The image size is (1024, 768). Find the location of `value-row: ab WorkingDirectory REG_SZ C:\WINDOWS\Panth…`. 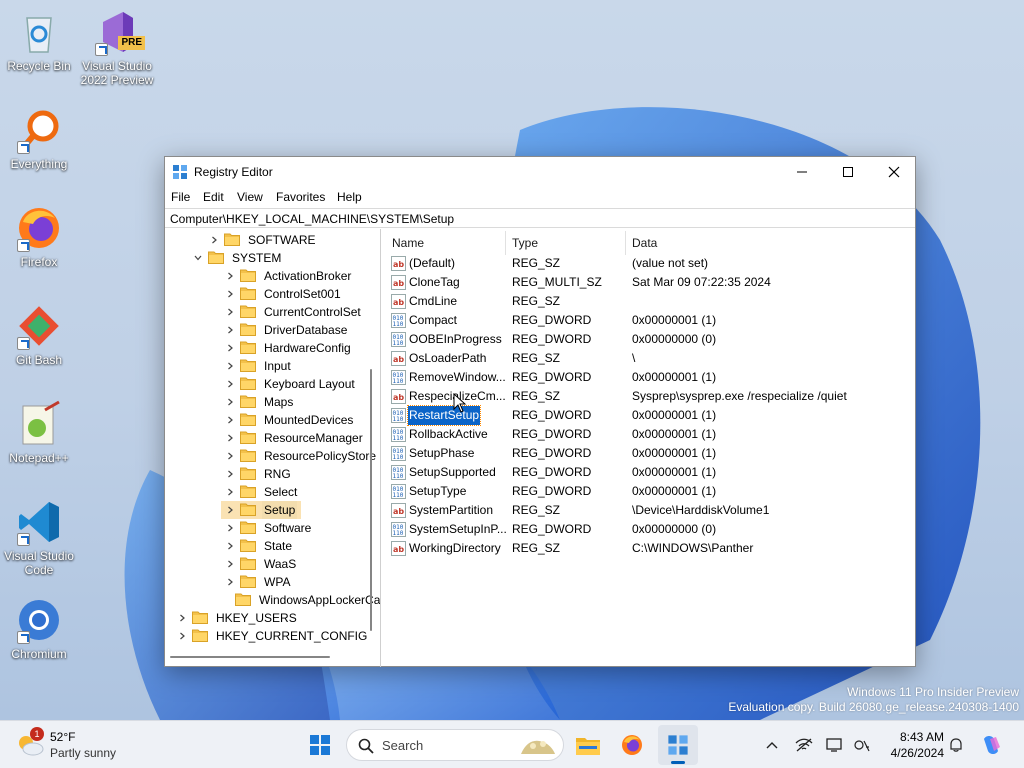

value-row: ab WorkingDirectory REG_SZ C:\WINDOWS\Panth… is located at coordinates (650, 548).